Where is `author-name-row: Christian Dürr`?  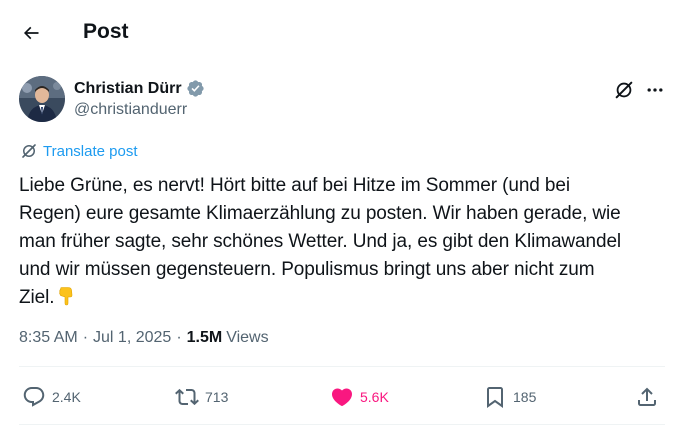 author-name-row: Christian Dürr is located at coordinates (139, 88).